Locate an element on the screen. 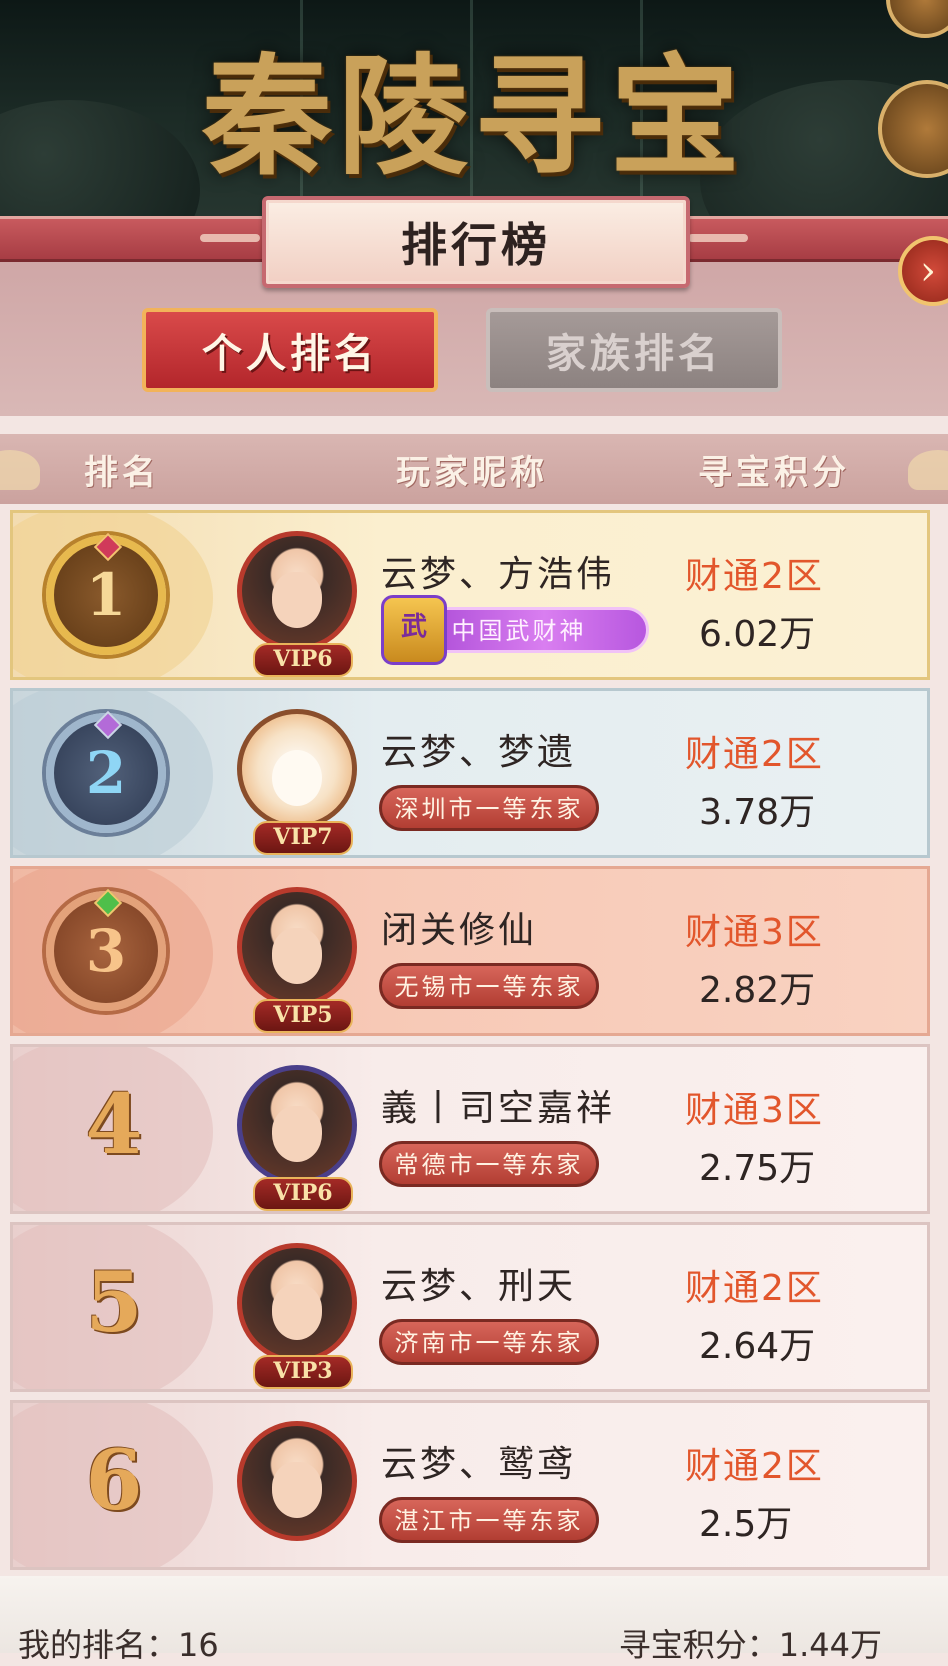  player-title-badge: 常德市一等东家 is located at coordinates (489, 1164).